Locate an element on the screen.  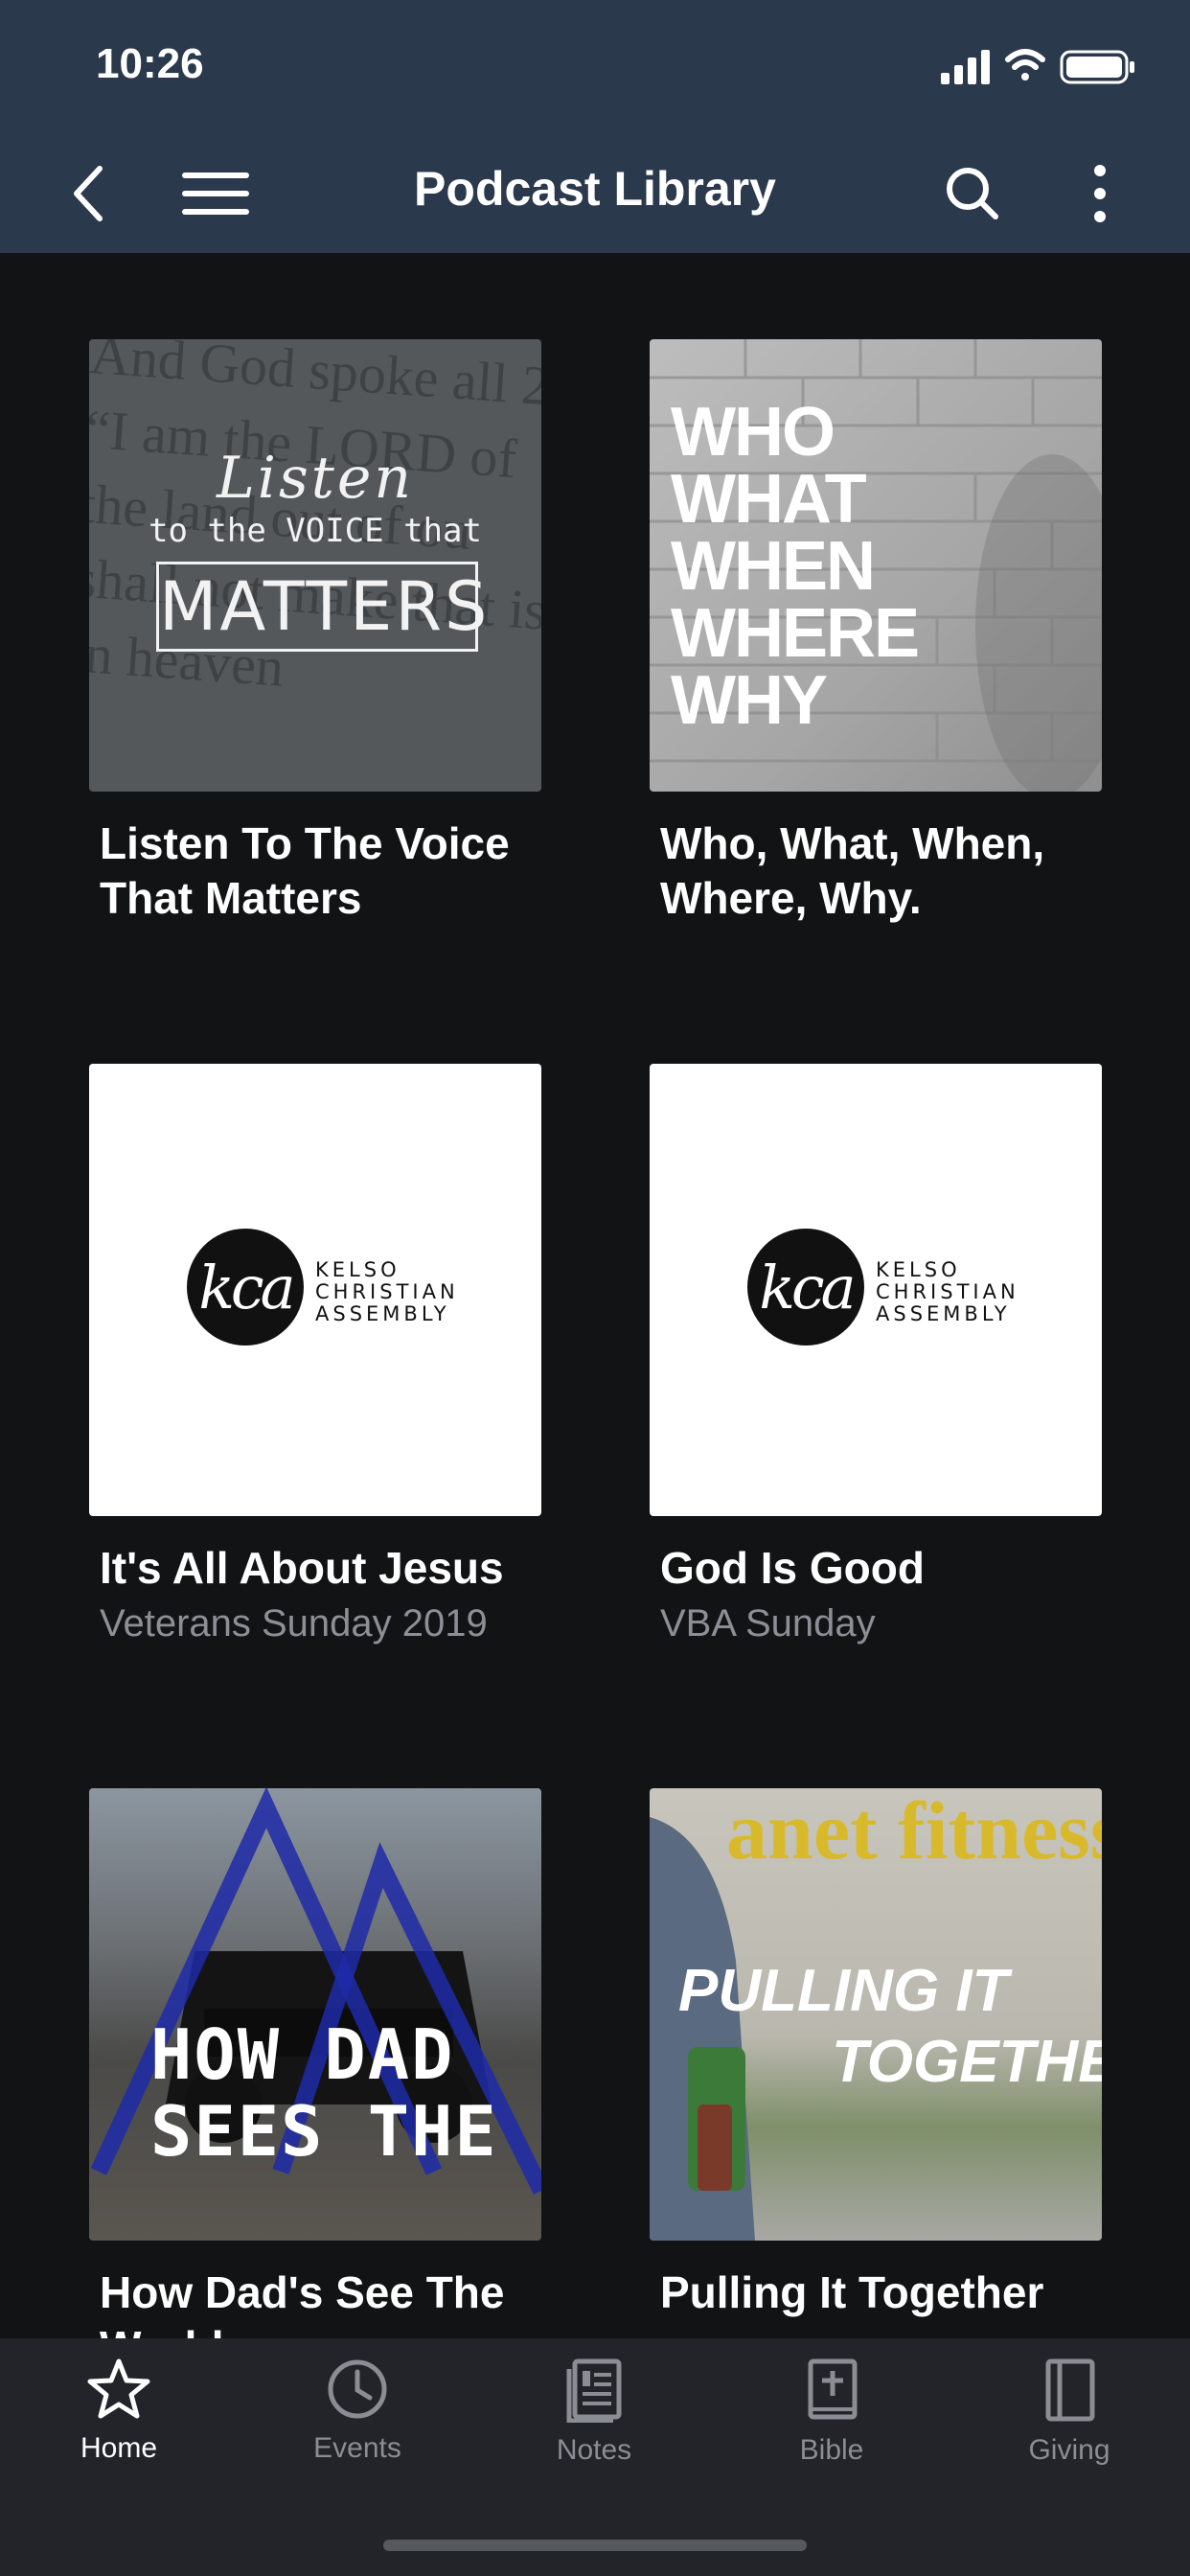
search-button is located at coordinates (973, 193).